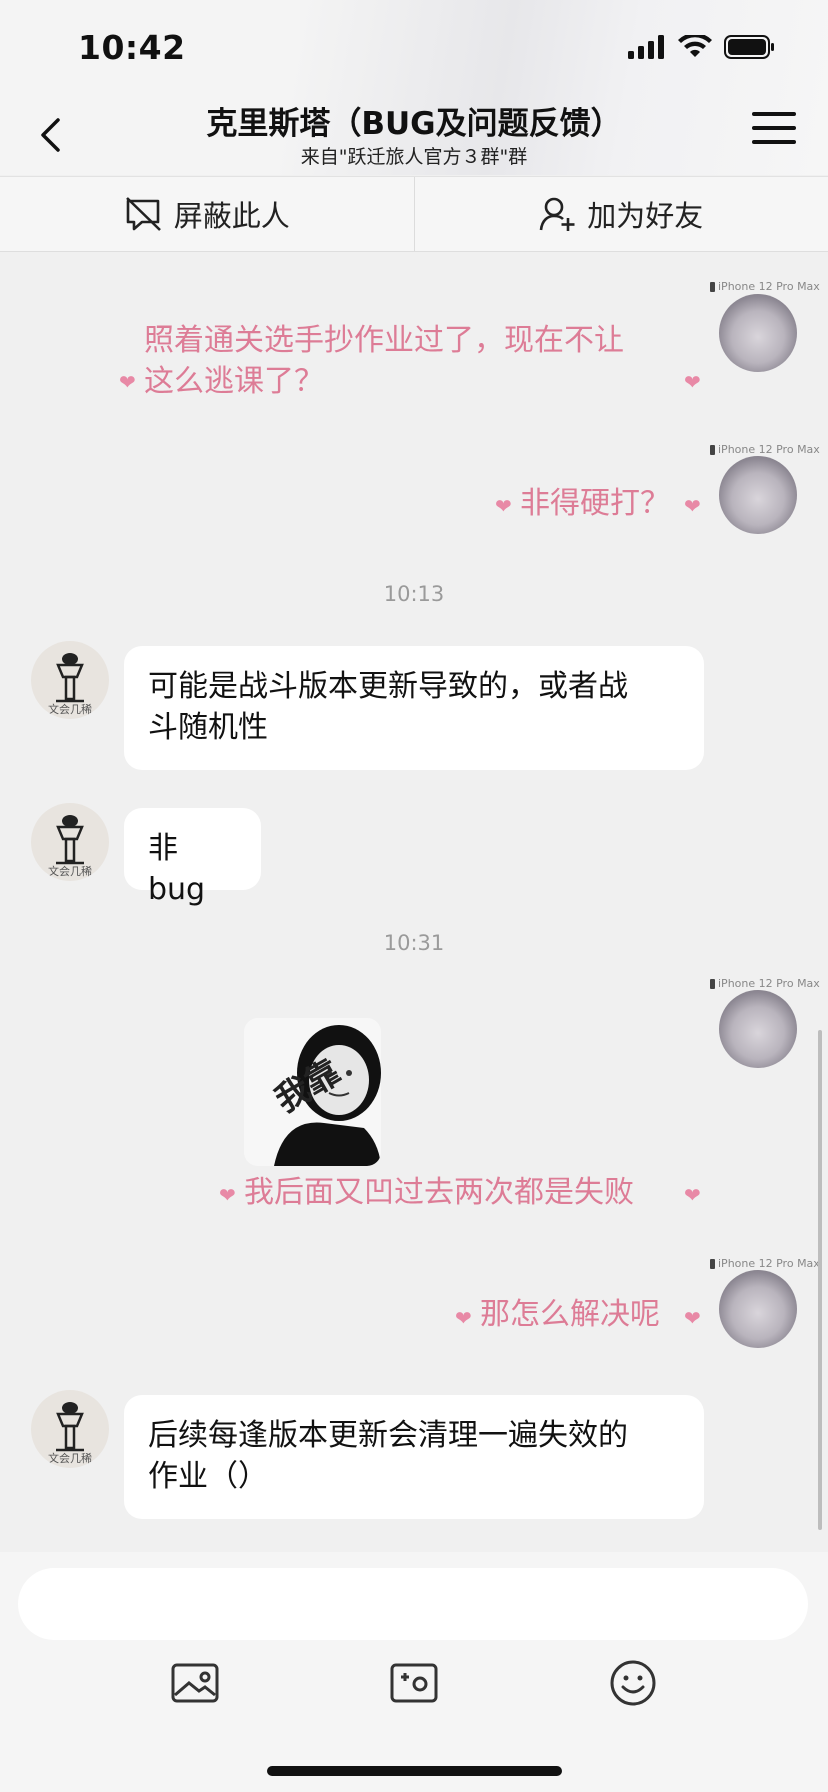 The width and height of the screenshot is (828, 1792). Describe the element at coordinates (177, 869) in the screenshot. I see `message-text: 非 bug` at that location.